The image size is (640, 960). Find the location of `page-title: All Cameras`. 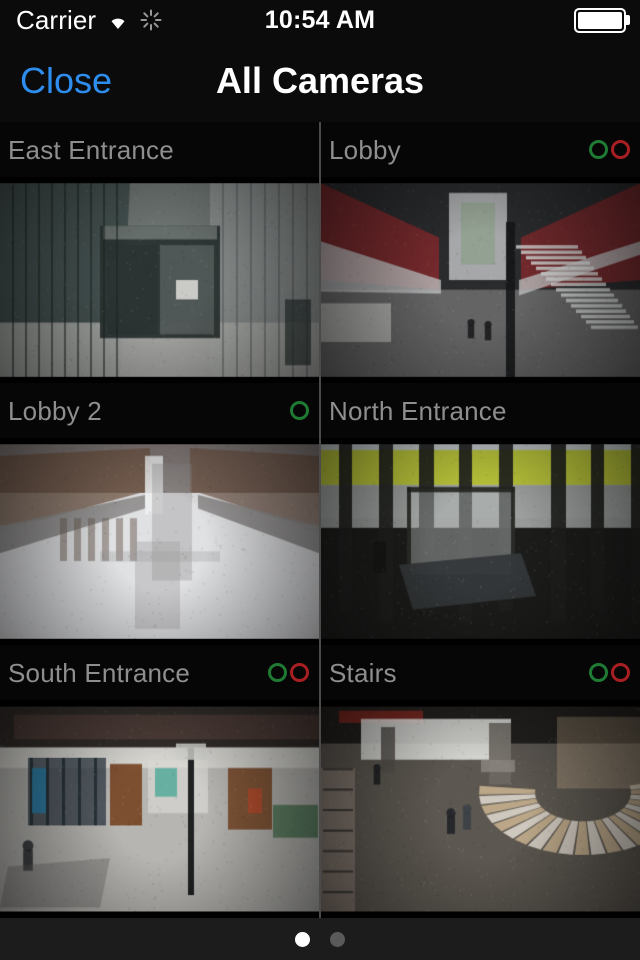

page-title: All Cameras is located at coordinates (320, 80).